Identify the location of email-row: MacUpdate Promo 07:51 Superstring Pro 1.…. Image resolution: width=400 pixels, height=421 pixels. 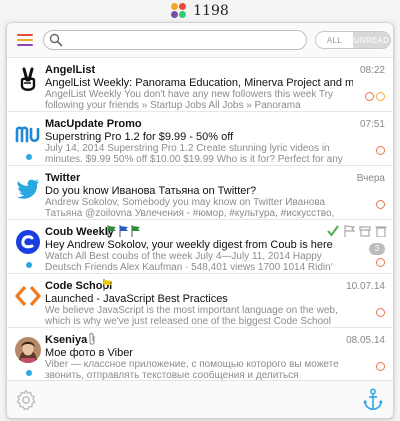
(200, 139).